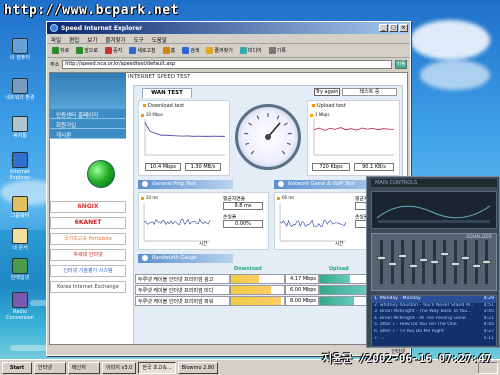 The width and height of the screenshot is (500, 375). Describe the element at coordinates (20, 315) in the screenshot. I see `desktop-icon-label: Radio Conversion` at that location.